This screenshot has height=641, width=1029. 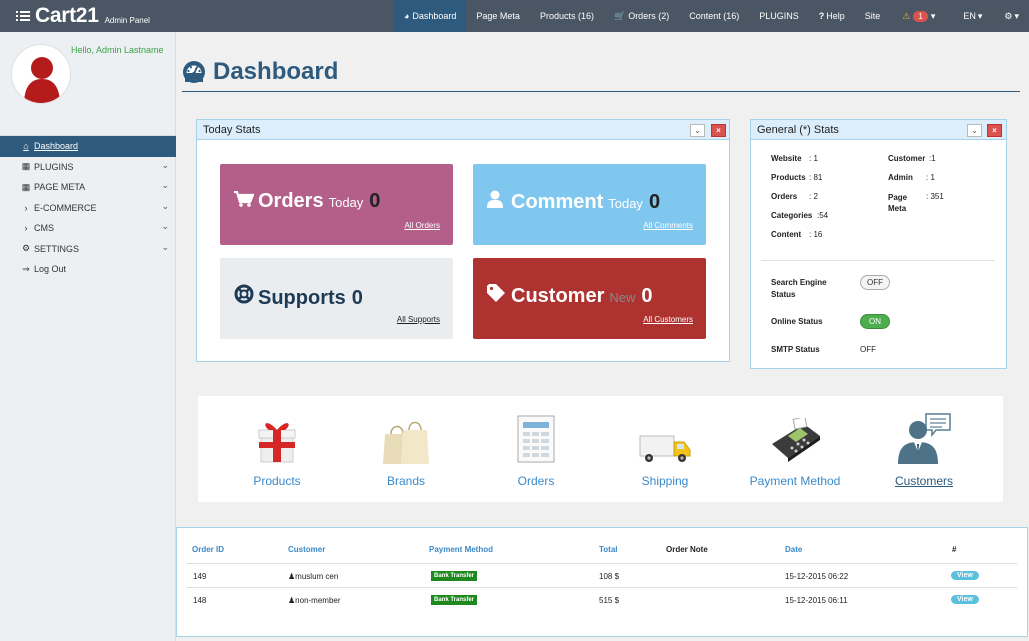 What do you see at coordinates (795, 436) in the screenshot?
I see `card-terminal-icon` at bounding box center [795, 436].